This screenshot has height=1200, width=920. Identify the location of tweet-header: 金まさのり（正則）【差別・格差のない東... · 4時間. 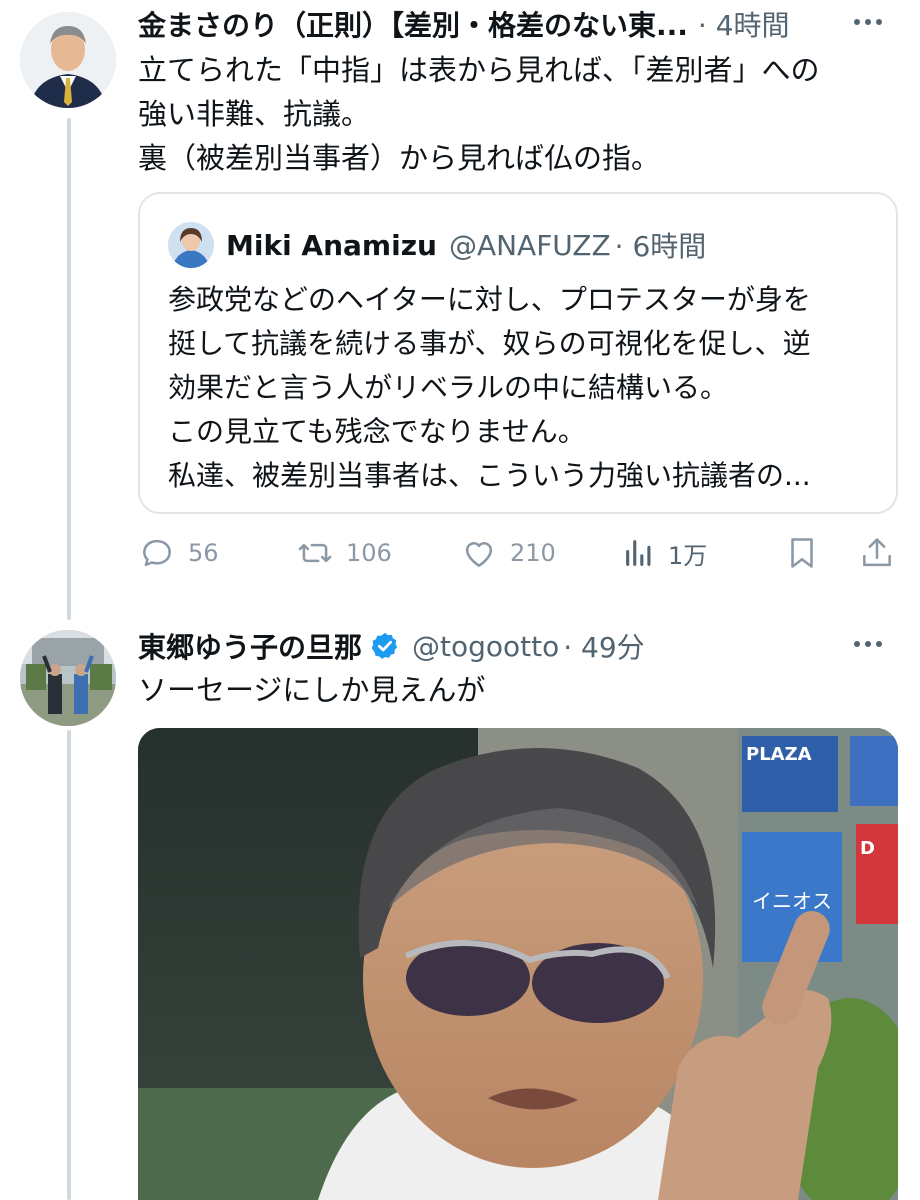
(498, 24).